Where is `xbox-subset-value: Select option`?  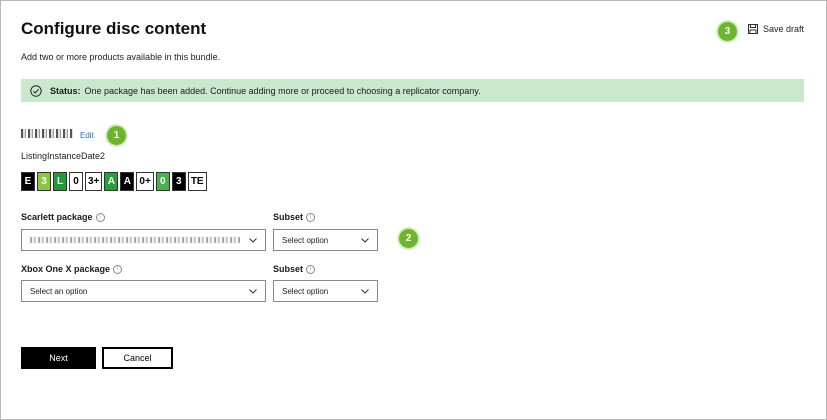
xbox-subset-value: Select option is located at coordinates (305, 291).